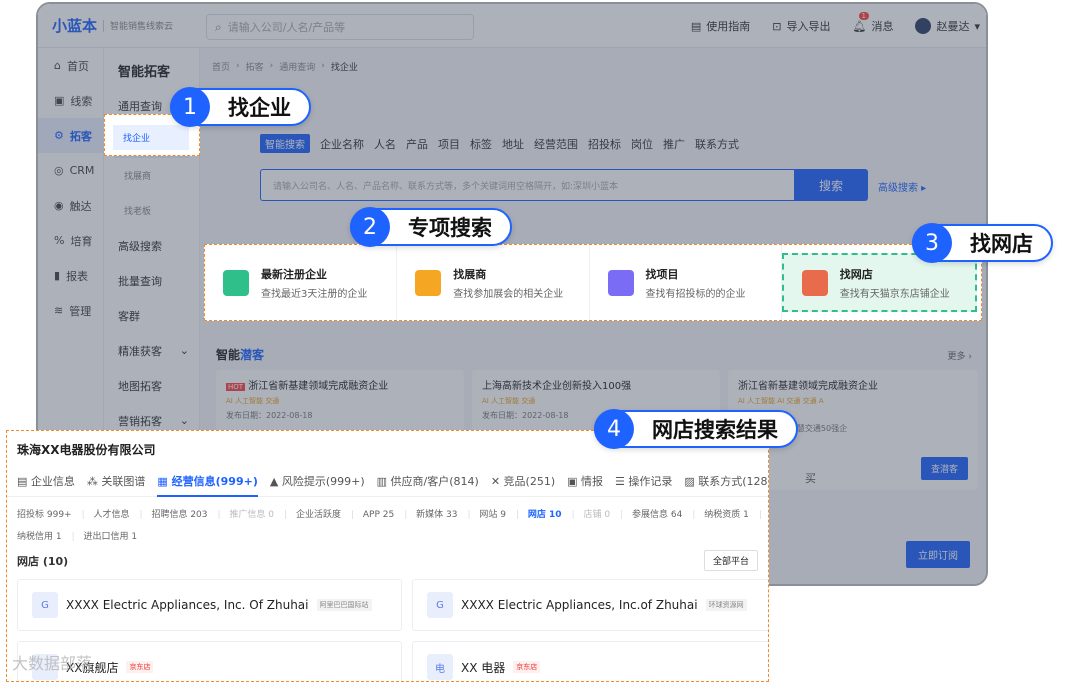  I want to click on subtab-promotion: 推广信息 0, so click(251, 515).